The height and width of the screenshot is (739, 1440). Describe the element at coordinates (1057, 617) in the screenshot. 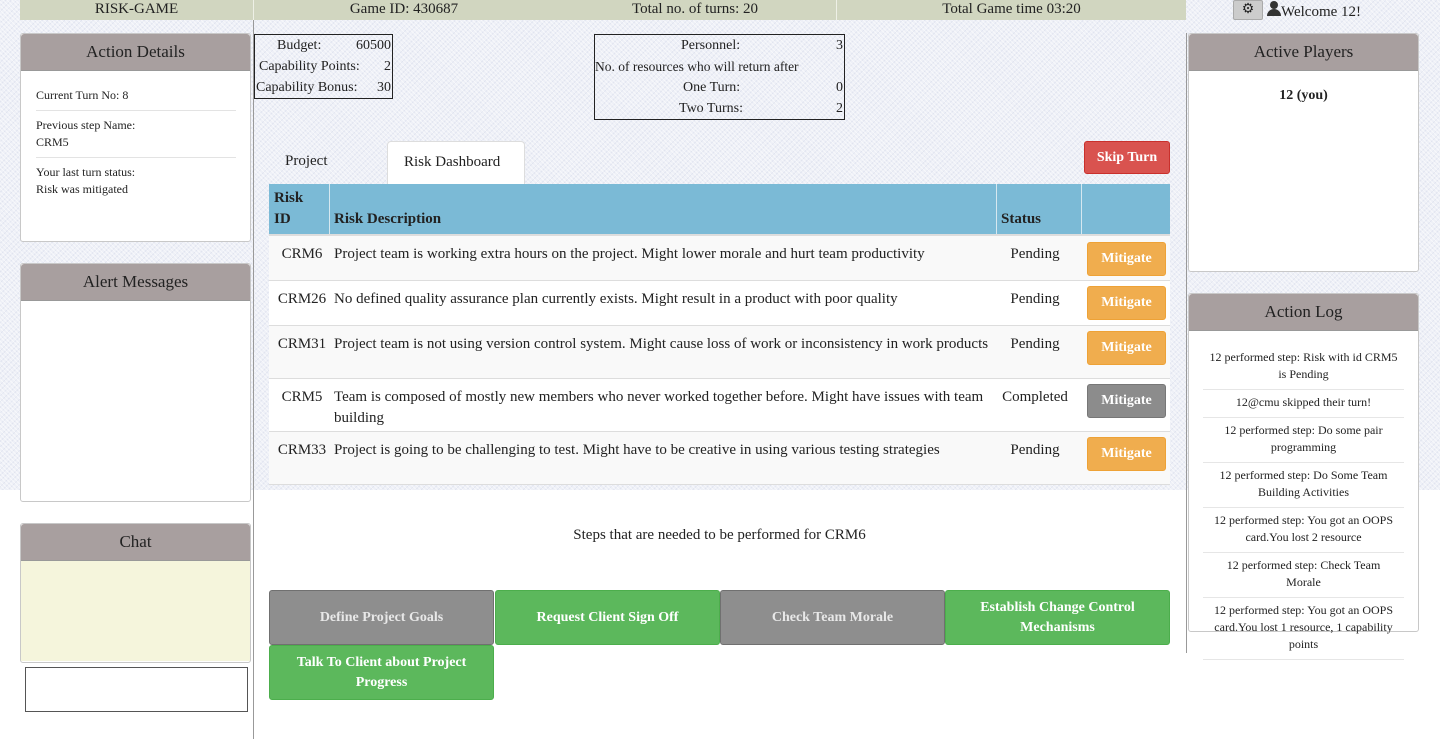

I see `step-establish-change-control-button: Establish Change Control Mechanisms` at that location.